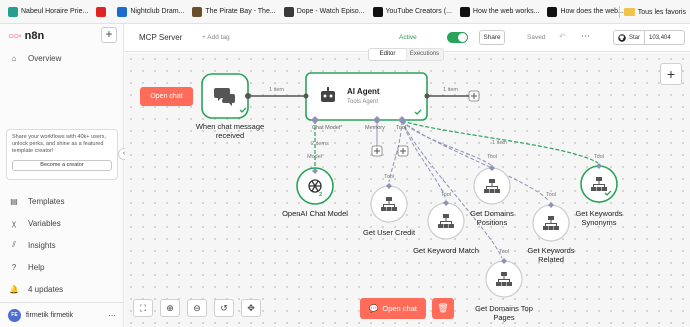 This screenshot has width=690, height=327. What do you see at coordinates (499, 143) in the screenshot?
I see `synonyms-items-count: 1 item` at bounding box center [499, 143].